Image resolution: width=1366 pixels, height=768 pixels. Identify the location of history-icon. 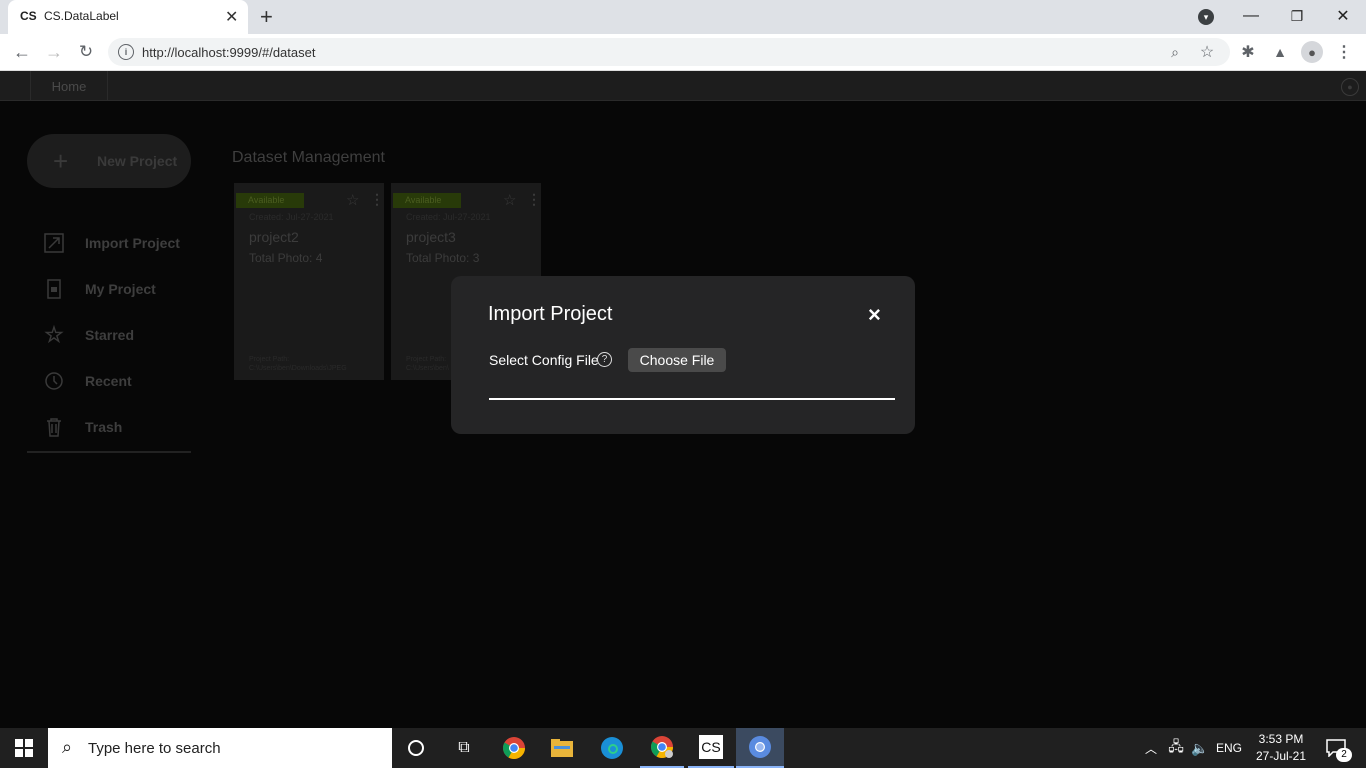
(54, 381).